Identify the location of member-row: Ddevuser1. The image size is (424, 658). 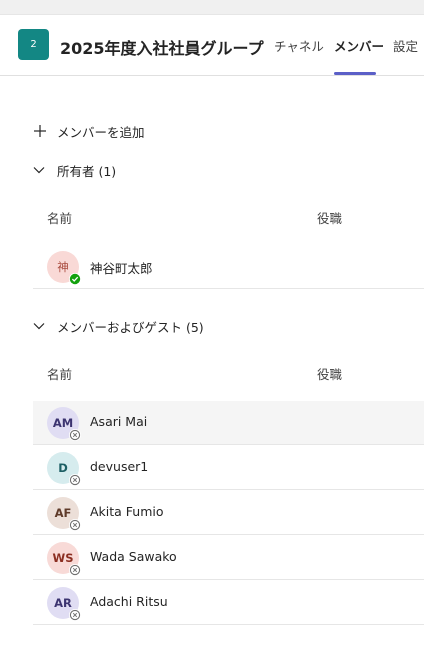
(228, 468).